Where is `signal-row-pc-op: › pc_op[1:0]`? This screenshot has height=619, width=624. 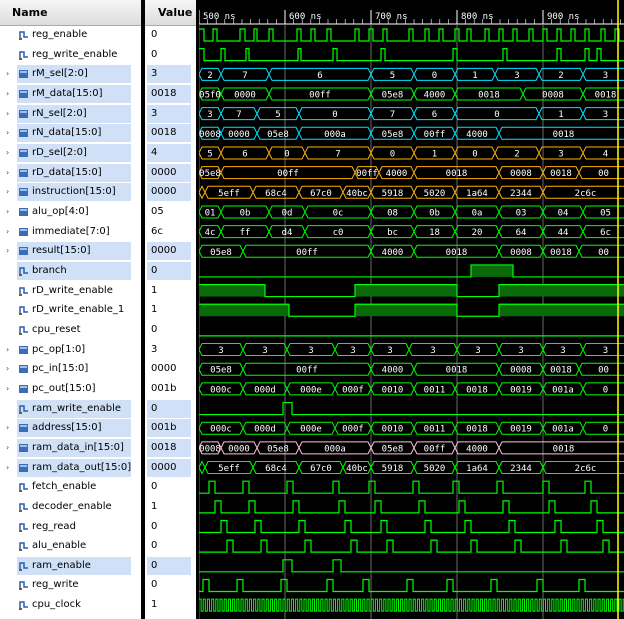
signal-row-pc-op: › pc_op[1:0] is located at coordinates (70, 350).